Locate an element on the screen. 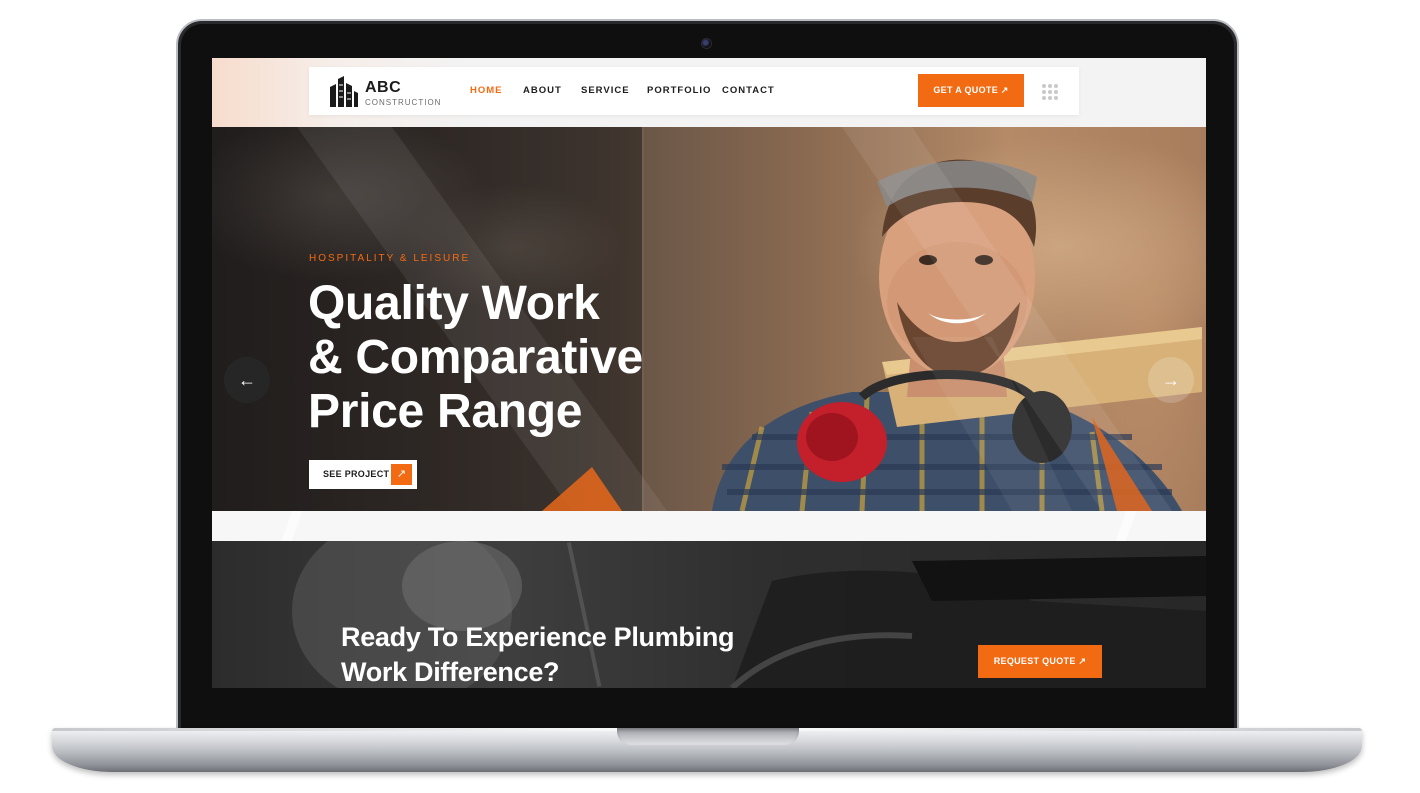 The height and width of the screenshot is (793, 1420). see-project-button: SEE PROJECT ↗ is located at coordinates (363, 474).